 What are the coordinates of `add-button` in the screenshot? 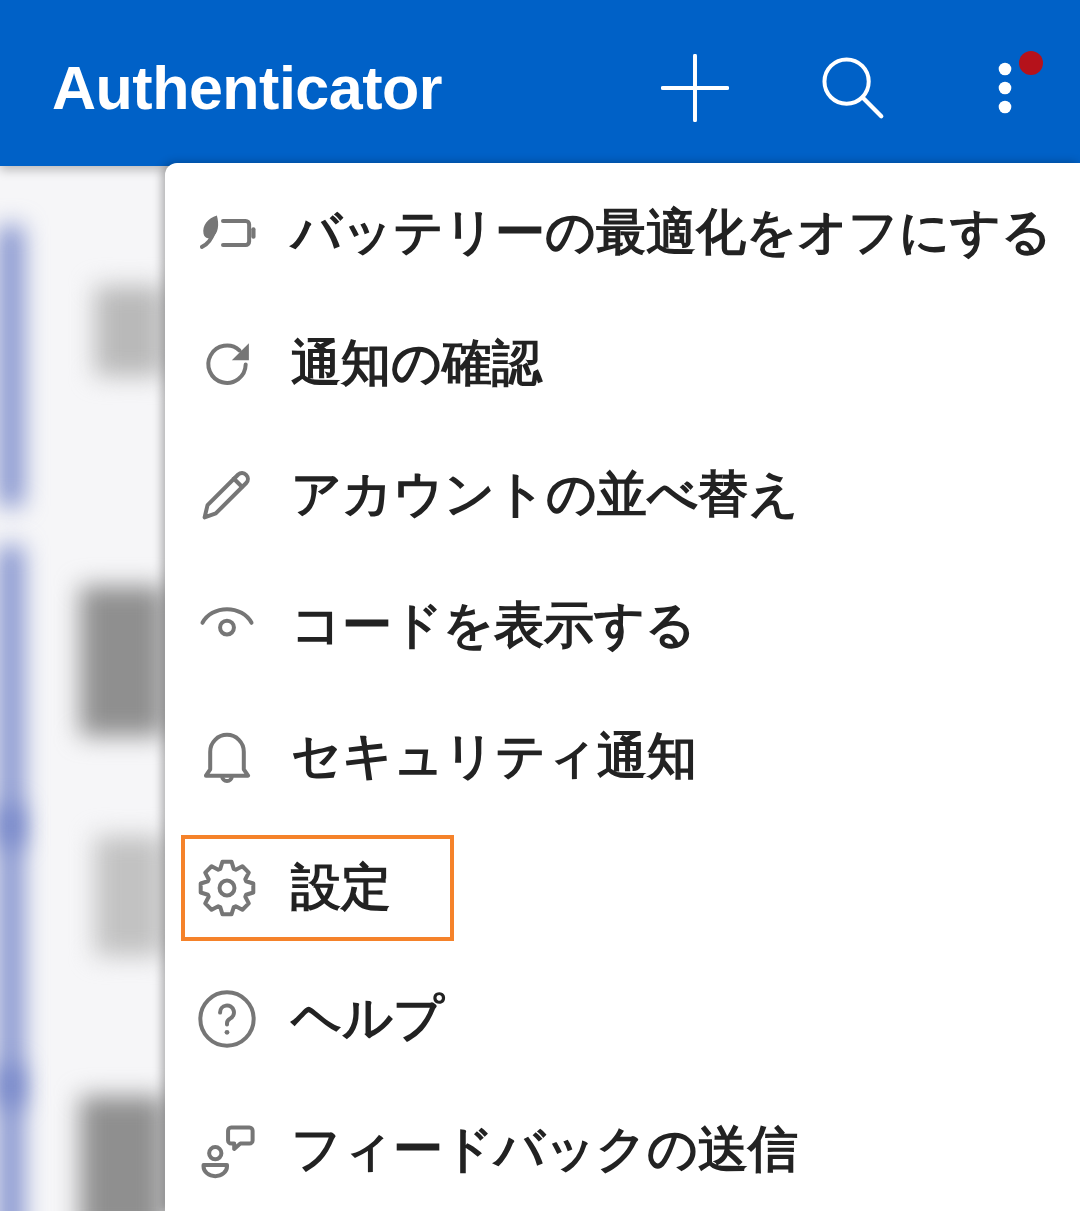 It's located at (695, 88).